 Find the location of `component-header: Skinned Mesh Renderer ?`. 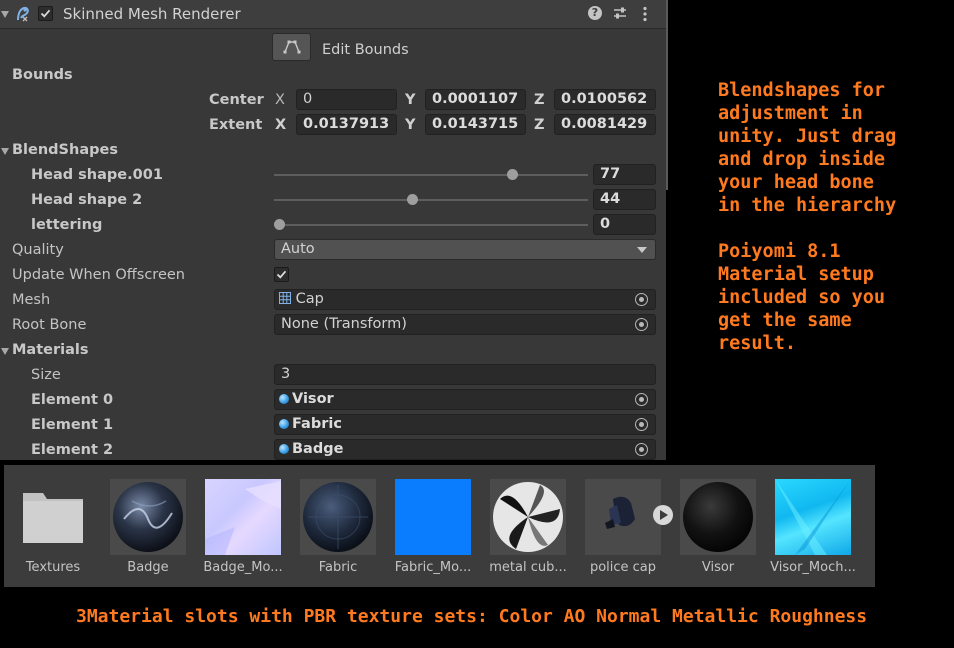

component-header: Skinned Mesh Renderer ? is located at coordinates (333, 14).